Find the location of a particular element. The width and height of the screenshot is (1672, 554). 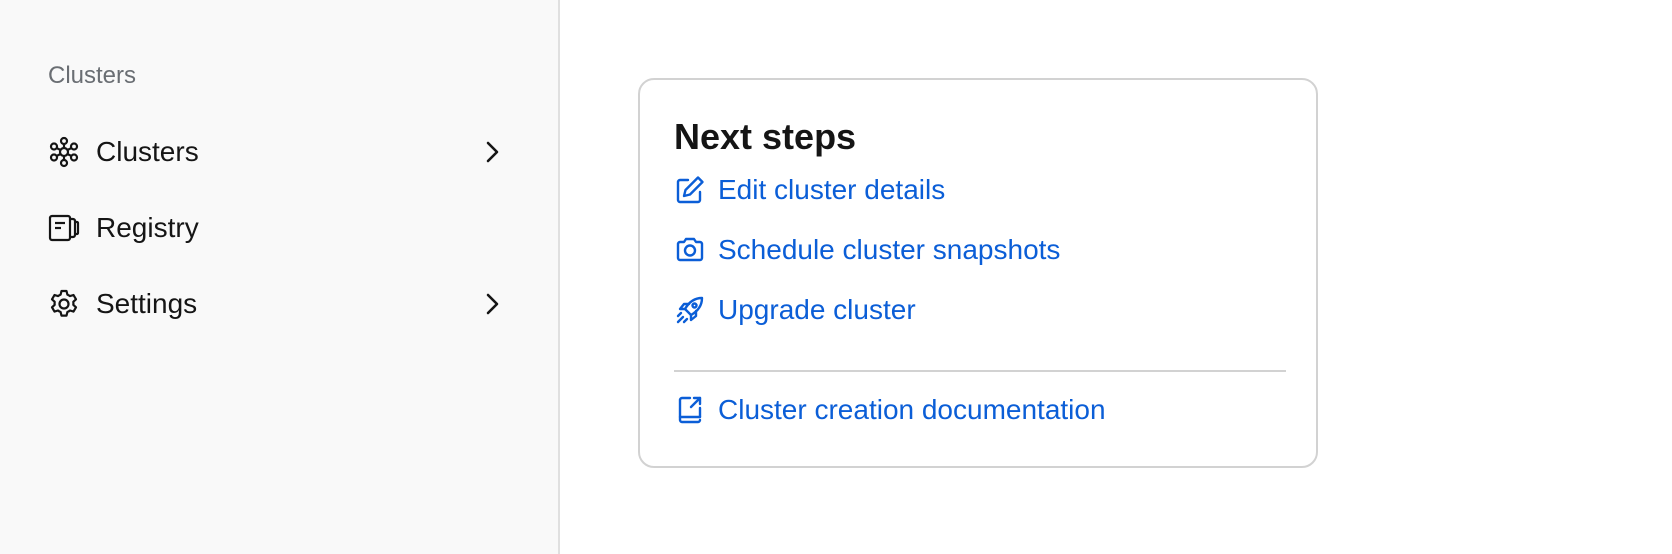

sidebar-item-settings: Settings is located at coordinates (278, 304).